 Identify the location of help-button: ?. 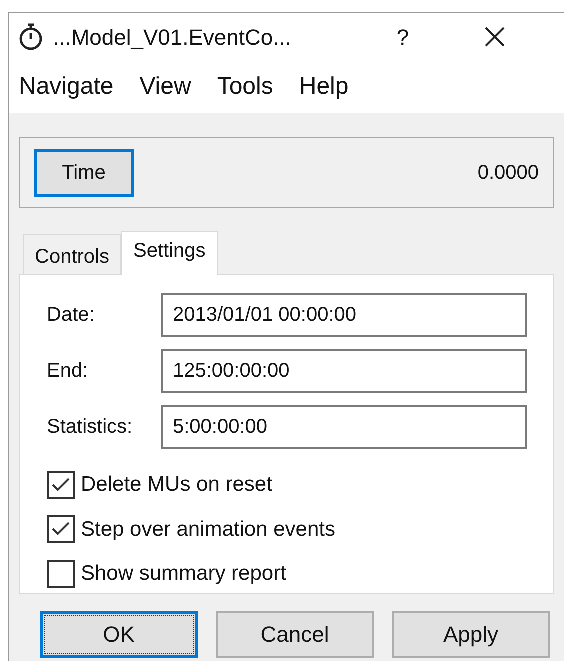
(403, 37).